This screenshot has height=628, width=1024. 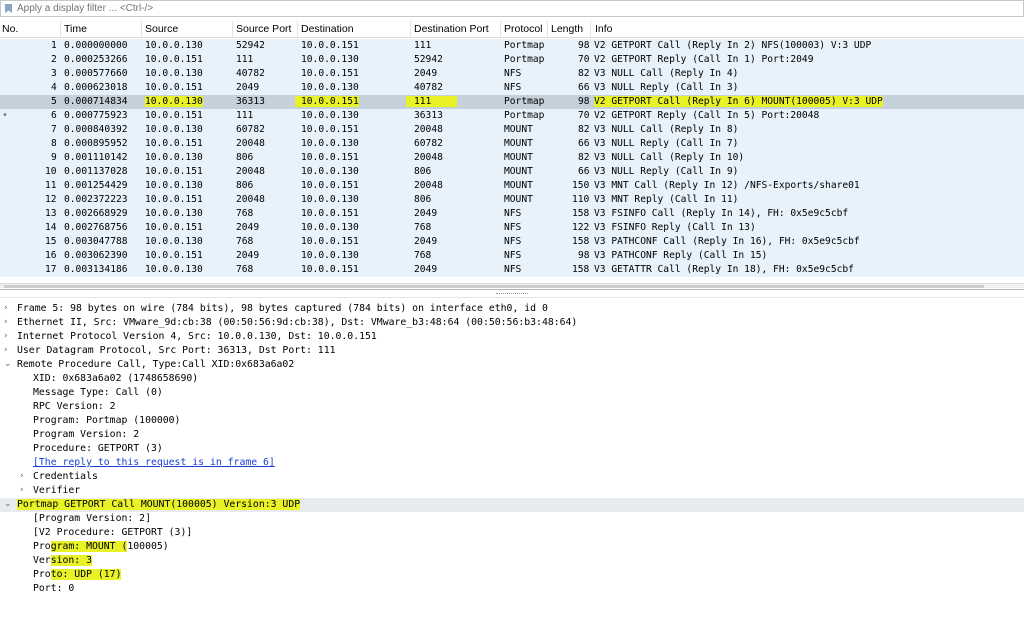 I want to click on packet-cell-no: 4, so click(x=54, y=87).